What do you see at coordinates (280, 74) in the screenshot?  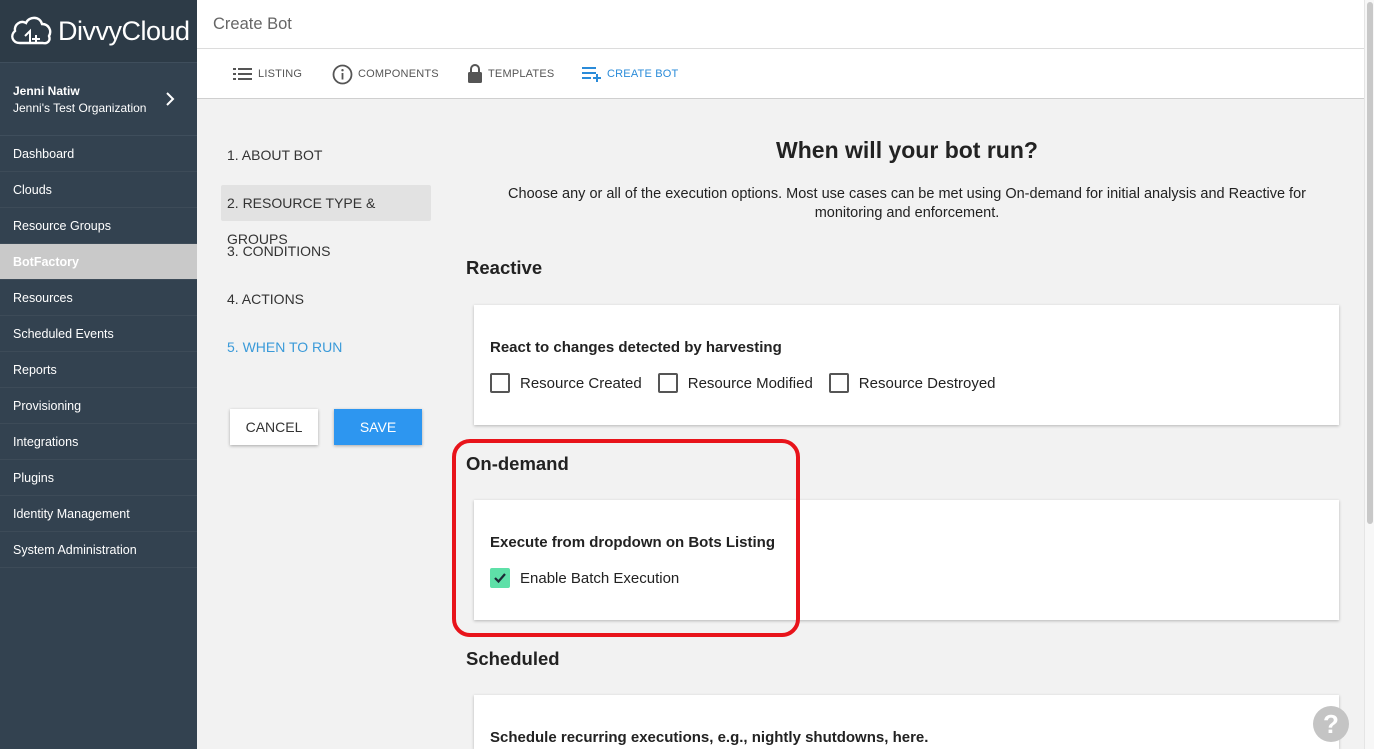 I see `tab-label: LISTING` at bounding box center [280, 74].